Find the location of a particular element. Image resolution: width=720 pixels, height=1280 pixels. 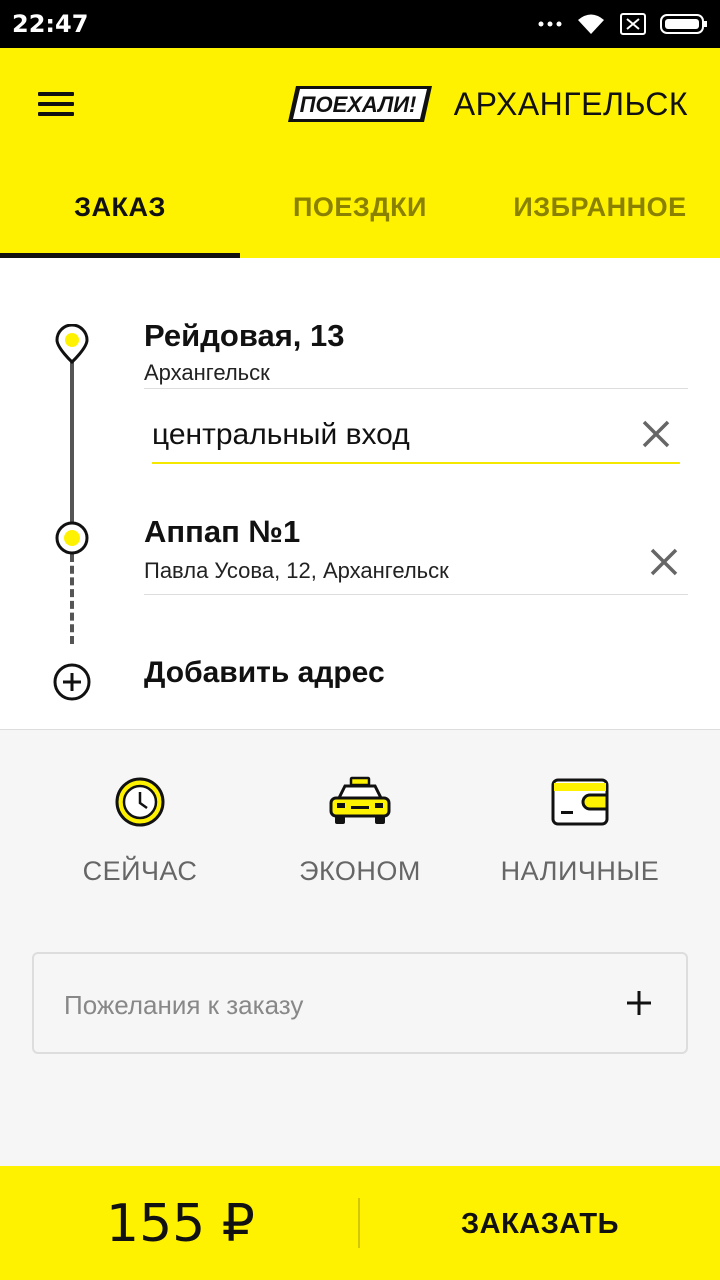

wallet-icon is located at coordinates (580, 802).